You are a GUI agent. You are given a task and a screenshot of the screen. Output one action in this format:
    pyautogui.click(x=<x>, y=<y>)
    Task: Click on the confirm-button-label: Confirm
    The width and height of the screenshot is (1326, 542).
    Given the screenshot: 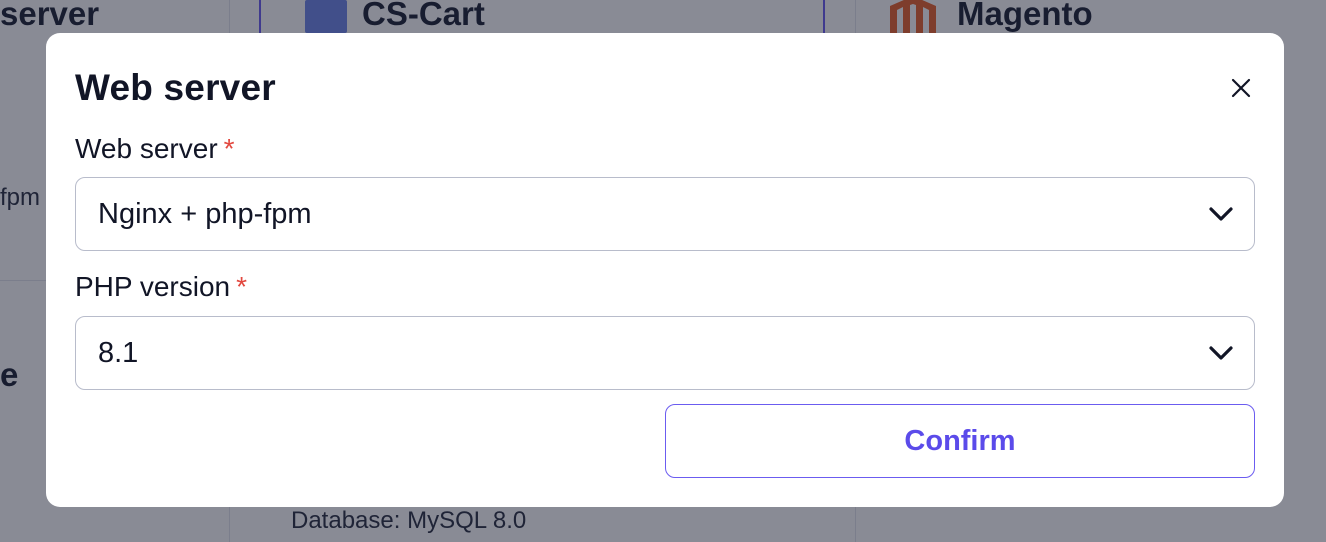 What is the action you would take?
    pyautogui.click(x=960, y=440)
    